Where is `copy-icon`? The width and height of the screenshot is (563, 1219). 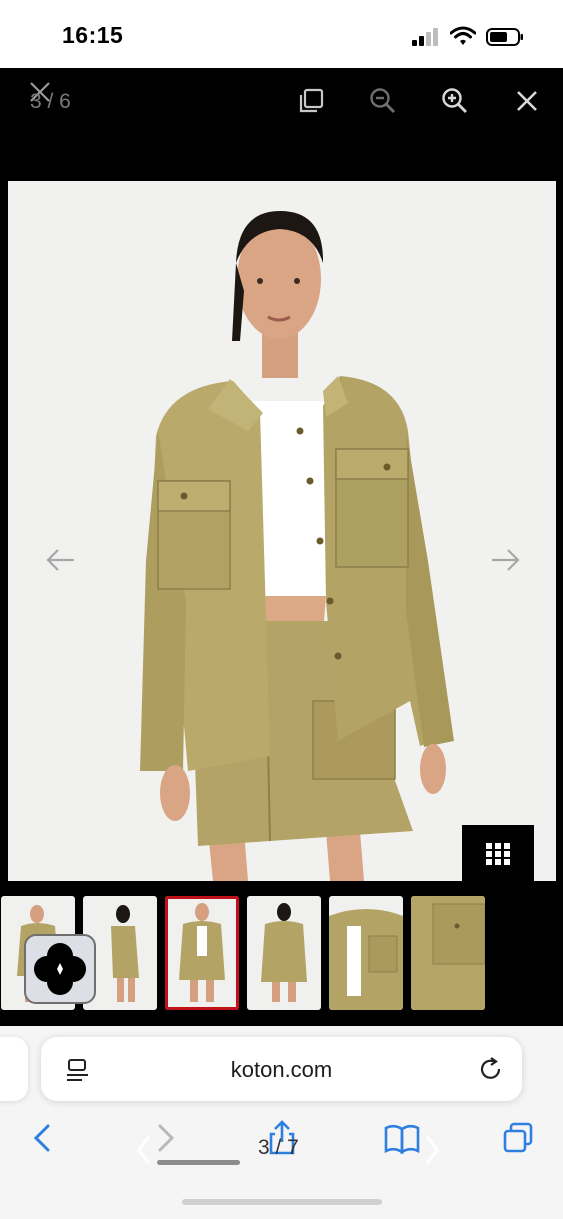
copy-icon is located at coordinates (311, 101).